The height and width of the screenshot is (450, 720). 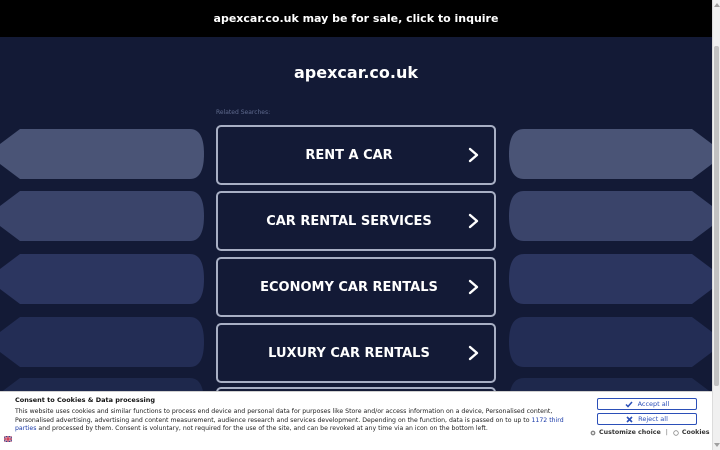 What do you see at coordinates (243, 112) in the screenshot?
I see `related-searches-label: Related Searches:` at bounding box center [243, 112].